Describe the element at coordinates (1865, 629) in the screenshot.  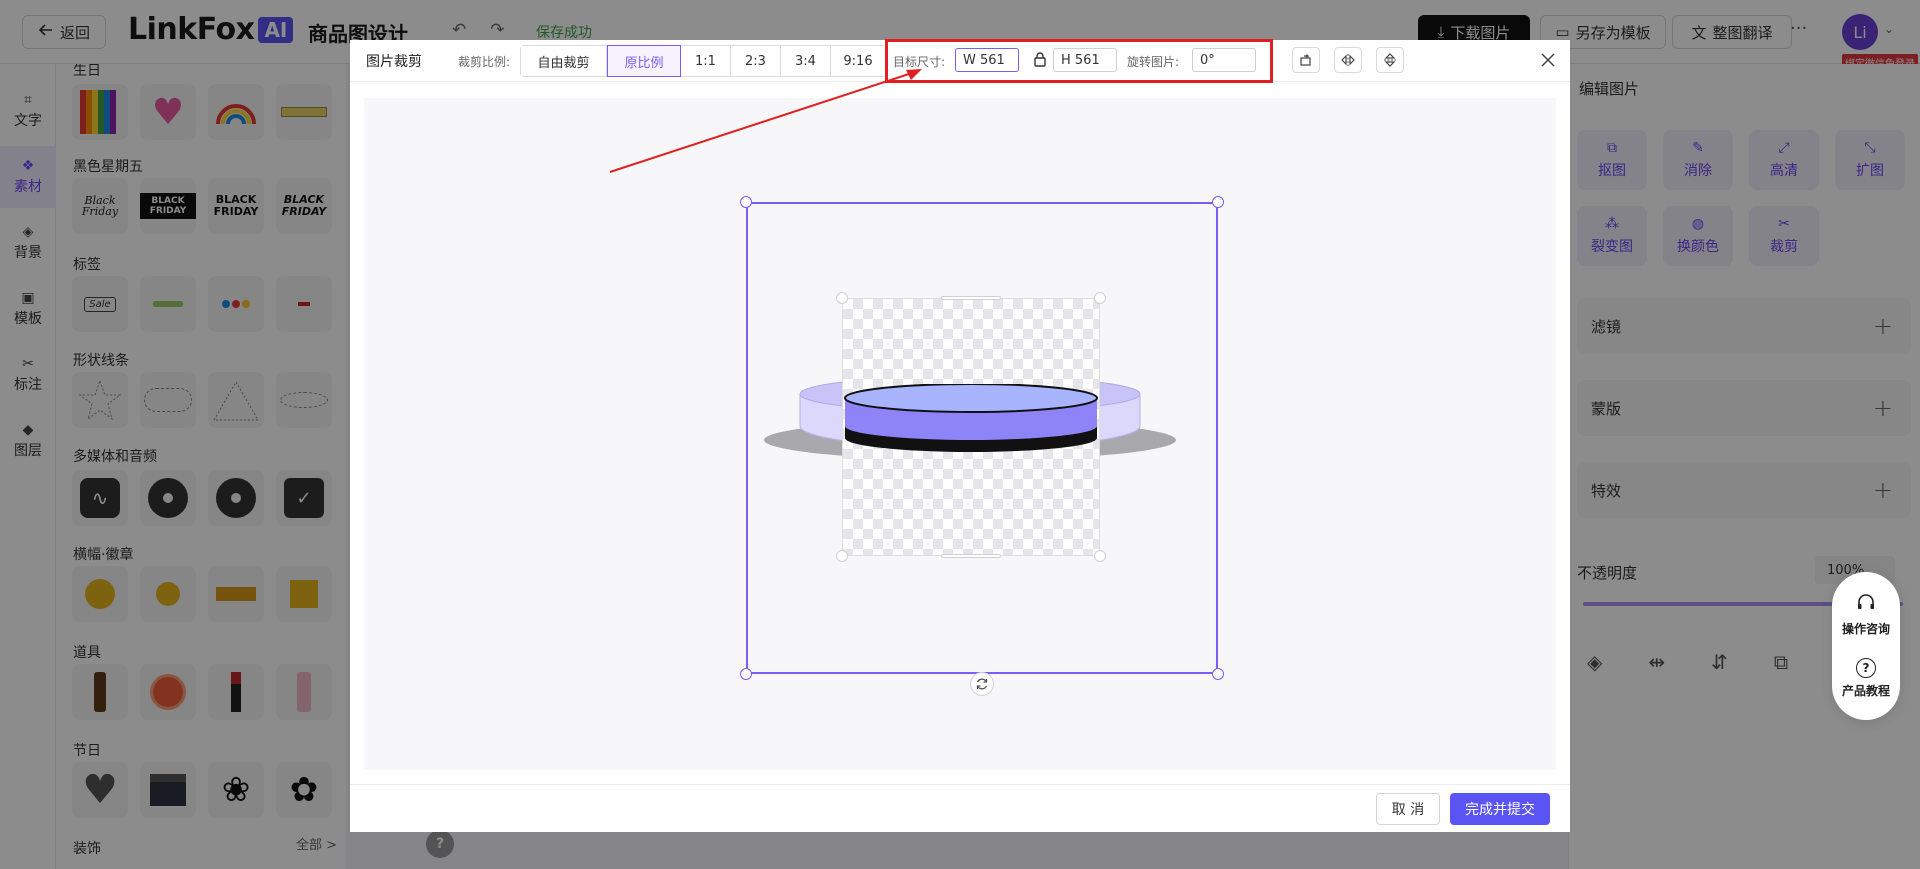
I see `consult-label: 操作咨询` at that location.